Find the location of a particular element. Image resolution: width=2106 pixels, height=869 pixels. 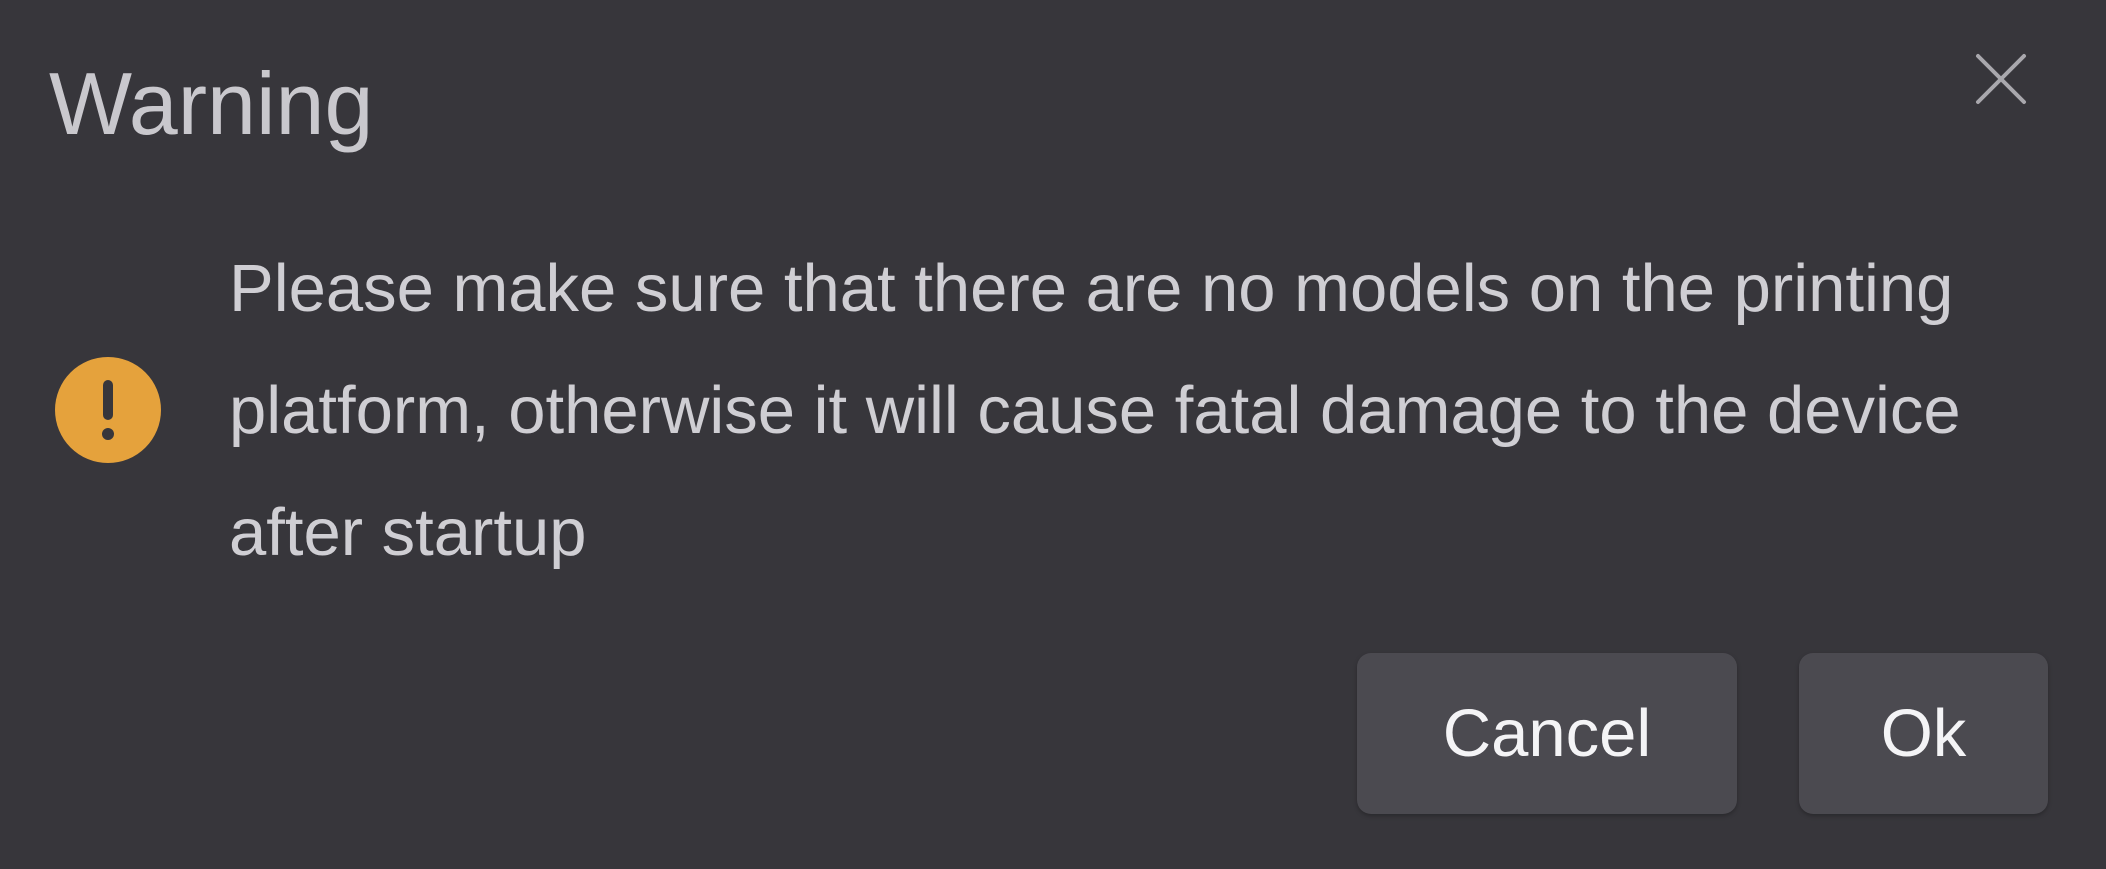

close-icon is located at coordinates (2001, 79).